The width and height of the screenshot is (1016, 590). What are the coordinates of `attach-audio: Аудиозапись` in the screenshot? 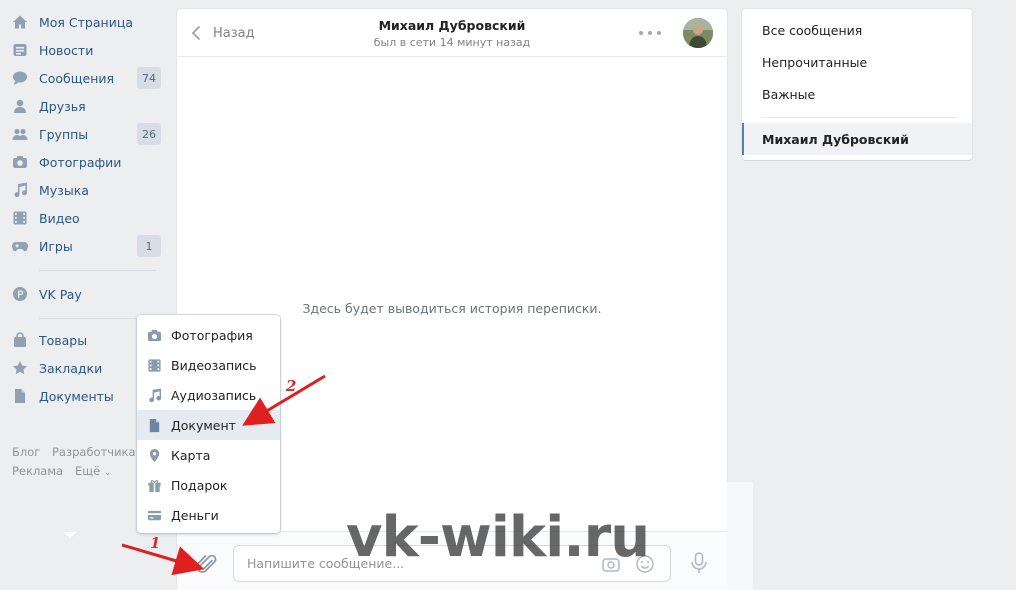 It's located at (208, 395).